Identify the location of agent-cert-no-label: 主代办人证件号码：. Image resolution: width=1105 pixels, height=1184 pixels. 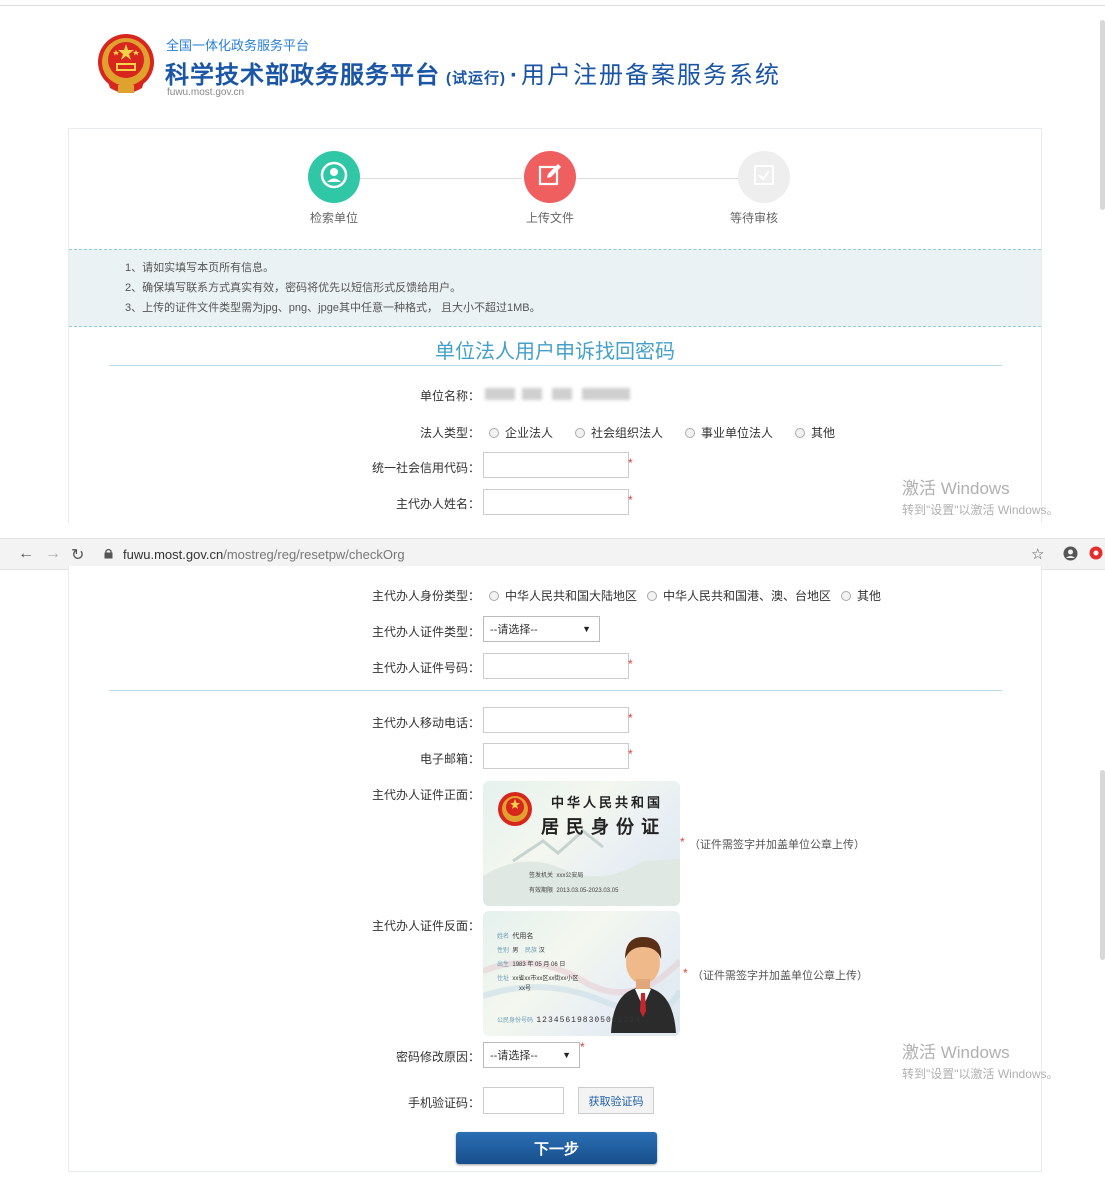
(425, 668).